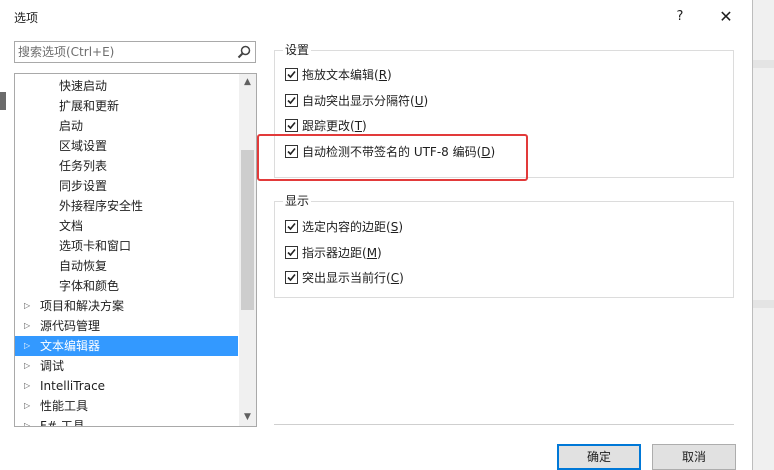 The image size is (774, 470). I want to click on background-window-edge, so click(3, 101).